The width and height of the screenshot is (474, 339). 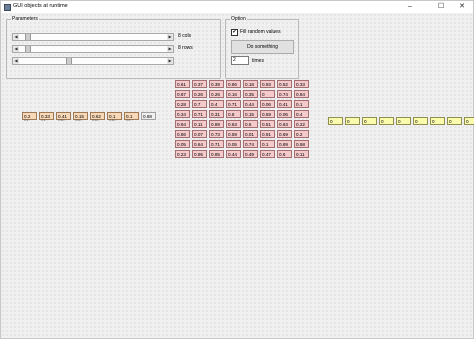 What do you see at coordinates (199, 84) in the screenshot?
I see `grid-cell: 0.37` at bounding box center [199, 84].